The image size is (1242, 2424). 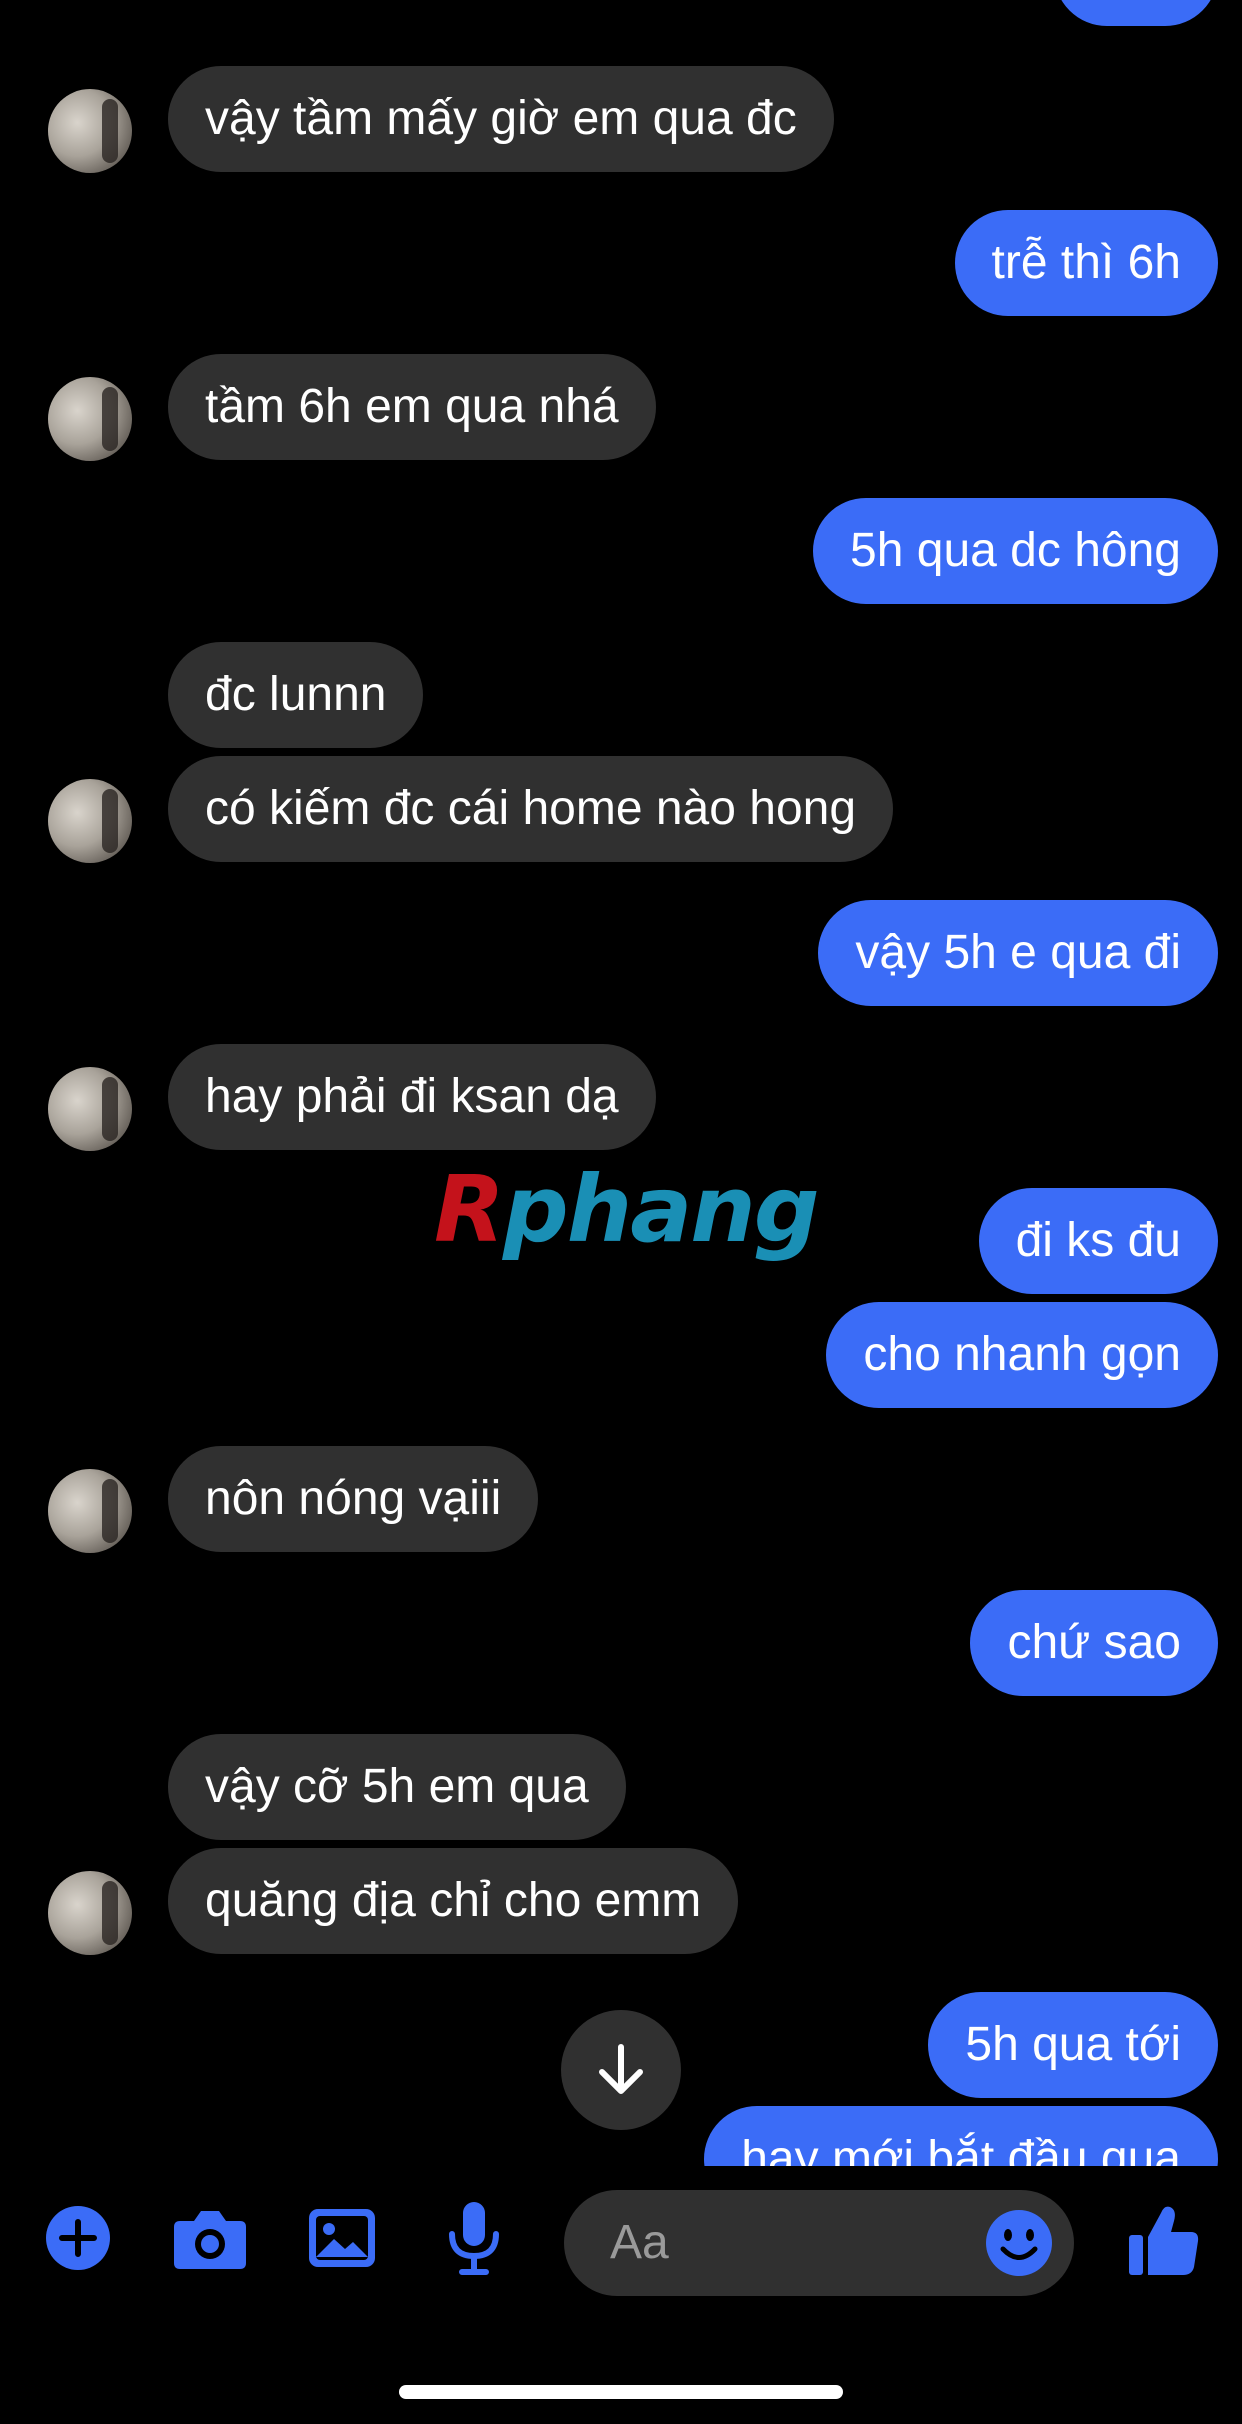 What do you see at coordinates (1015, 551) in the screenshot?
I see `outgoing-message: 5h qua dc hông` at bounding box center [1015, 551].